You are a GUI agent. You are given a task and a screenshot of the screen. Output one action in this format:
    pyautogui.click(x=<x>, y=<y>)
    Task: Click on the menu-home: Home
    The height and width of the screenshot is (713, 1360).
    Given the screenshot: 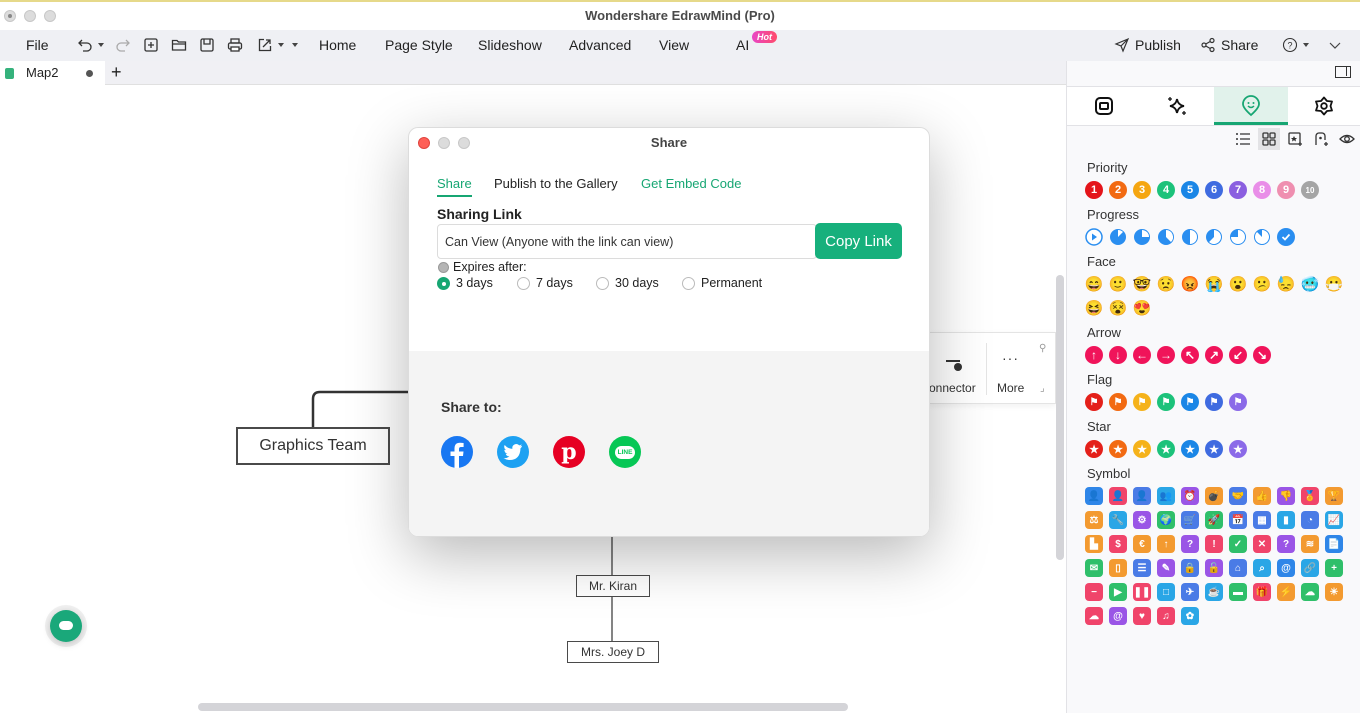 What is the action you would take?
    pyautogui.click(x=337, y=45)
    